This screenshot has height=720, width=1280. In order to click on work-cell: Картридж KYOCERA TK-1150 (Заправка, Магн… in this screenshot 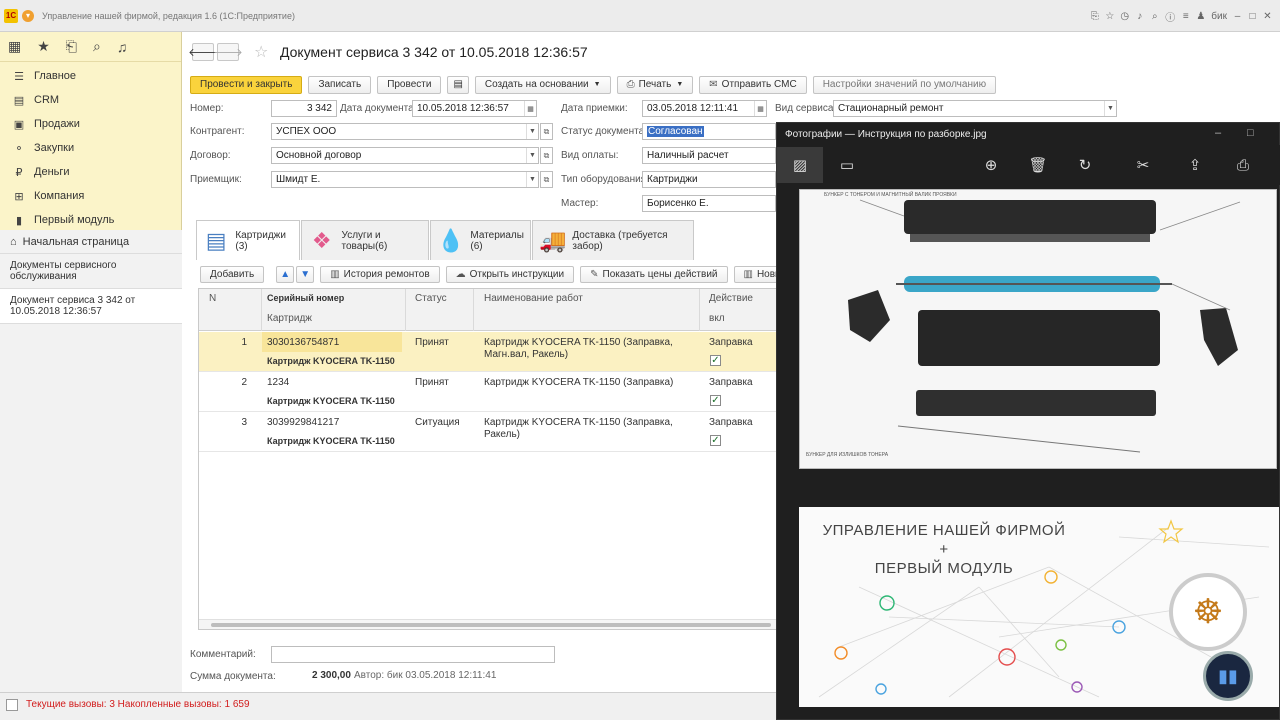, I will do `click(584, 349)`.